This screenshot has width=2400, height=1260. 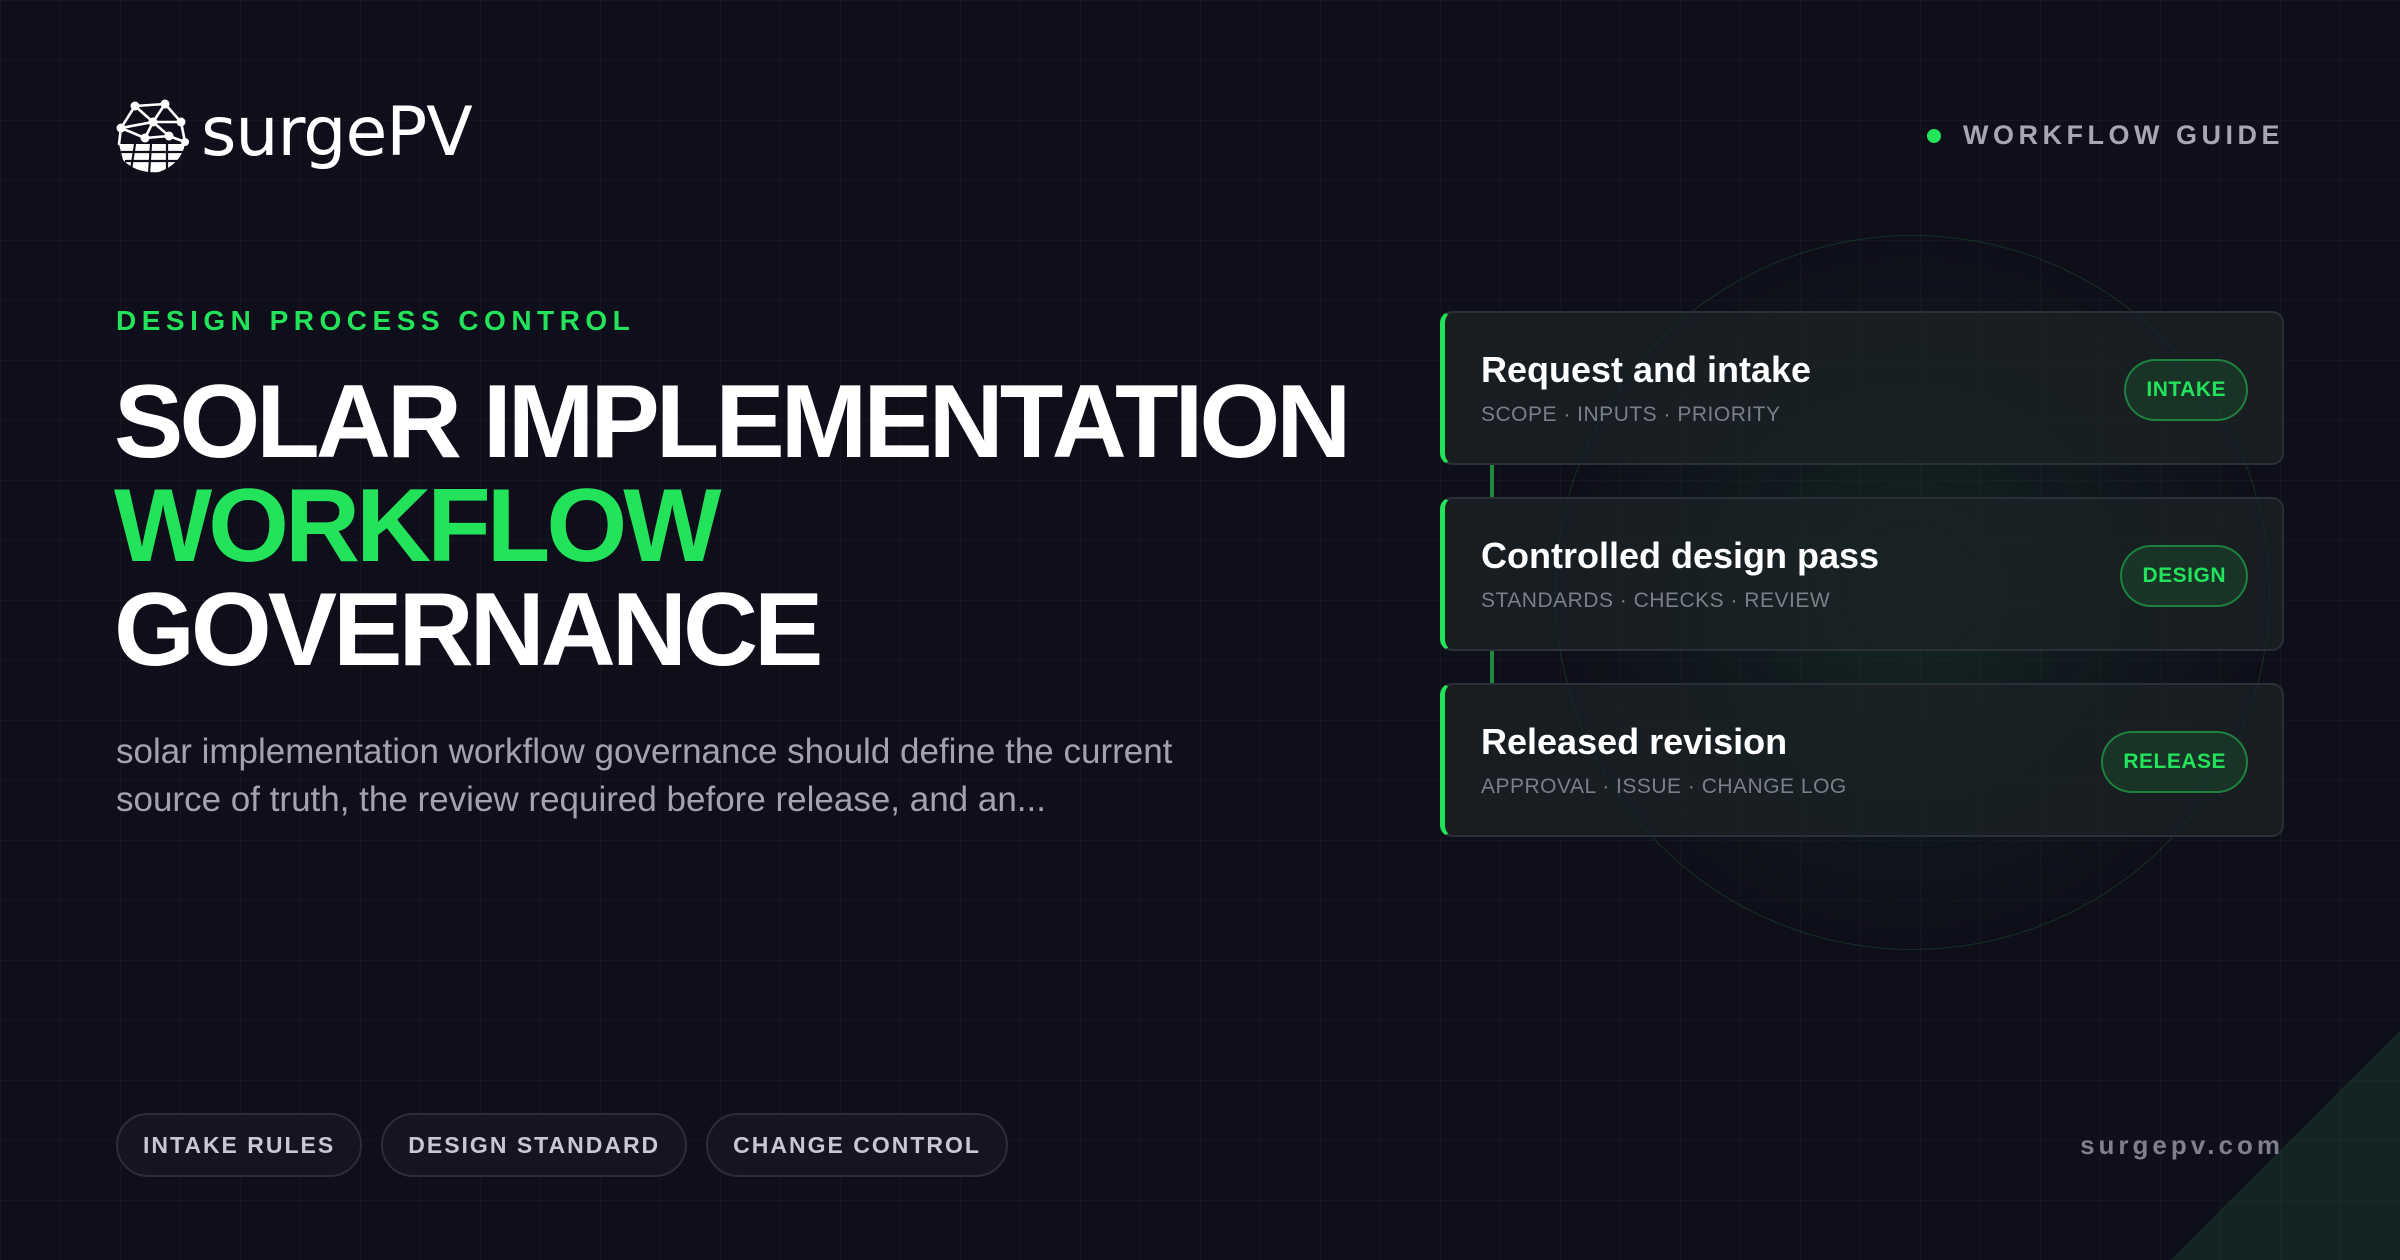 What do you see at coordinates (1646, 369) in the screenshot?
I see `card-title: Request and intake` at bounding box center [1646, 369].